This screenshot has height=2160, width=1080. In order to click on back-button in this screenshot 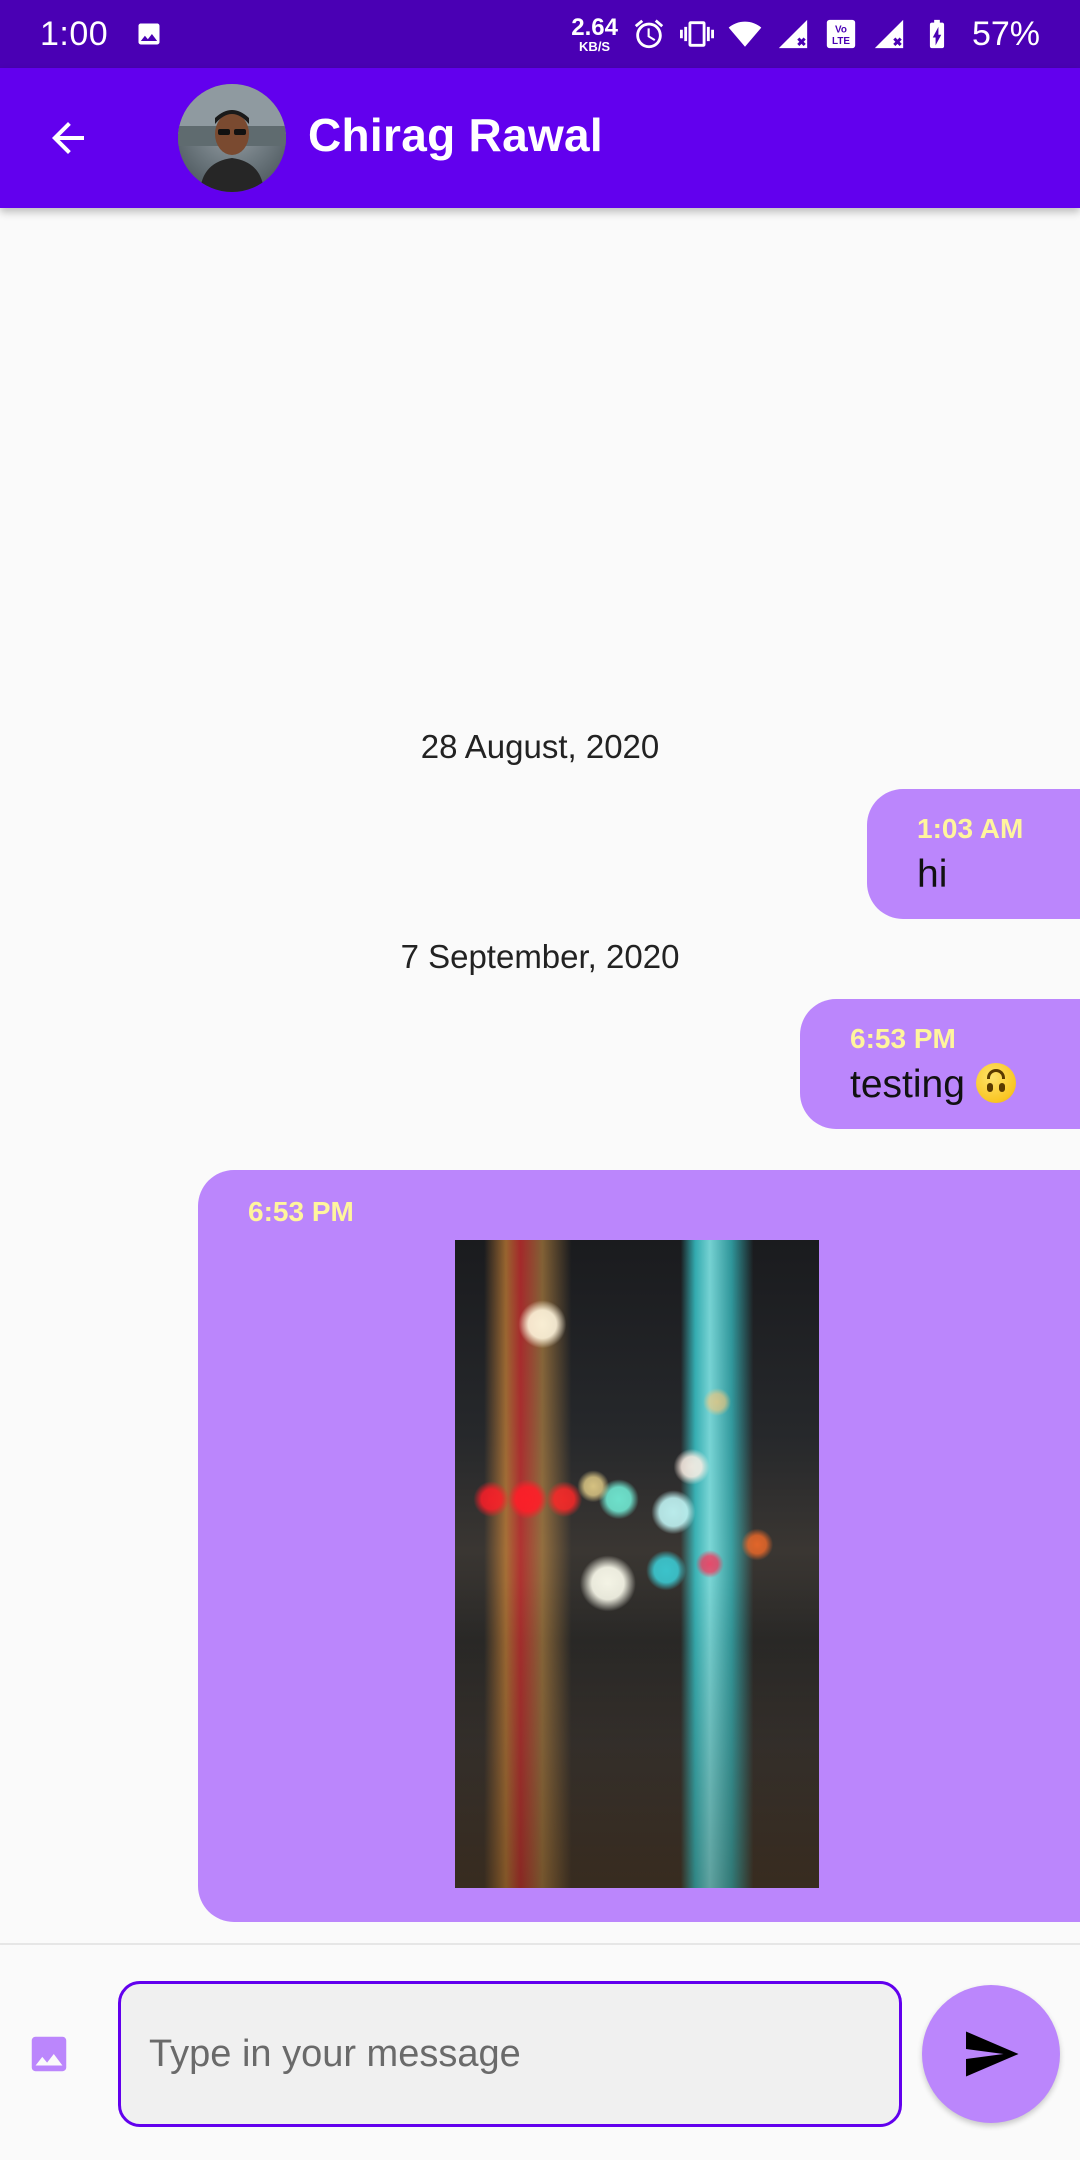, I will do `click(68, 138)`.